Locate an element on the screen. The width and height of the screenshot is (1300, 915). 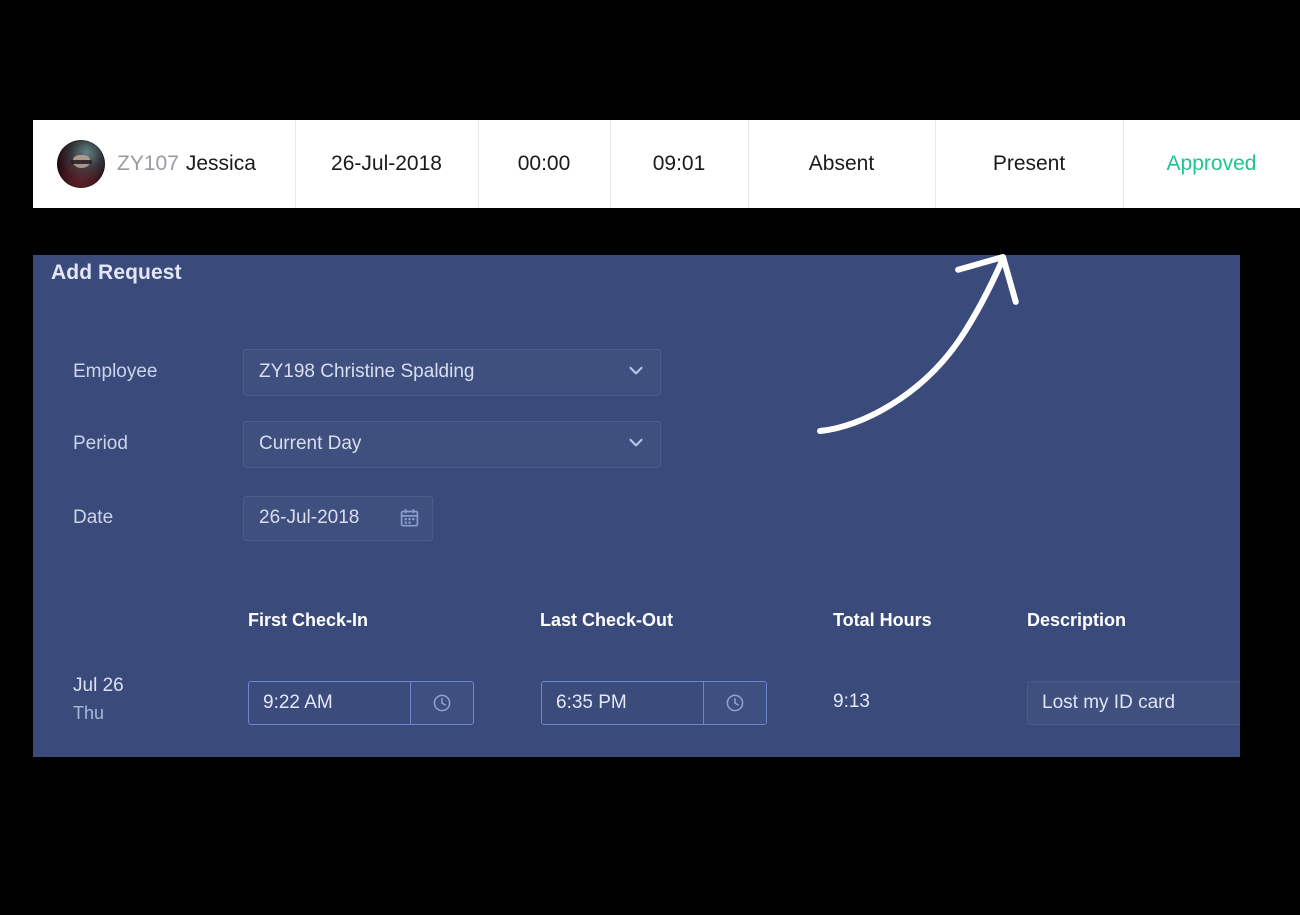
date-input: 26-Jul-2018 is located at coordinates (338, 518).